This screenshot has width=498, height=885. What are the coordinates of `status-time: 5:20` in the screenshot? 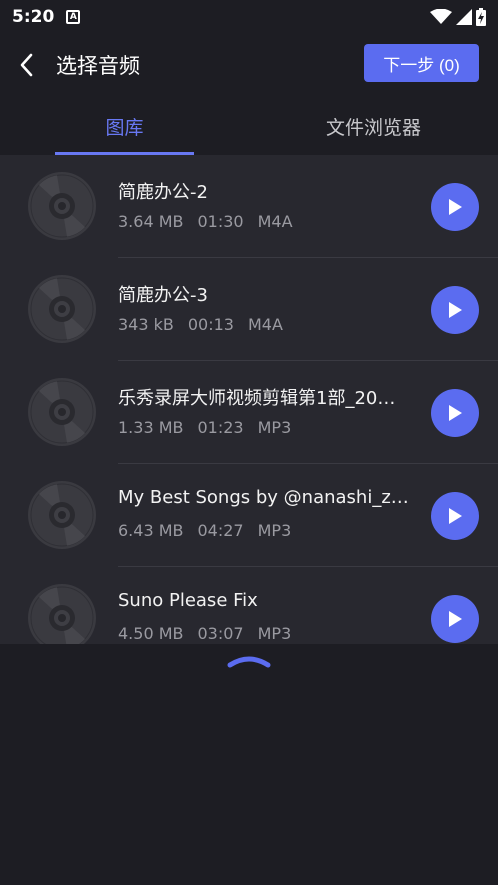 It's located at (33, 17).